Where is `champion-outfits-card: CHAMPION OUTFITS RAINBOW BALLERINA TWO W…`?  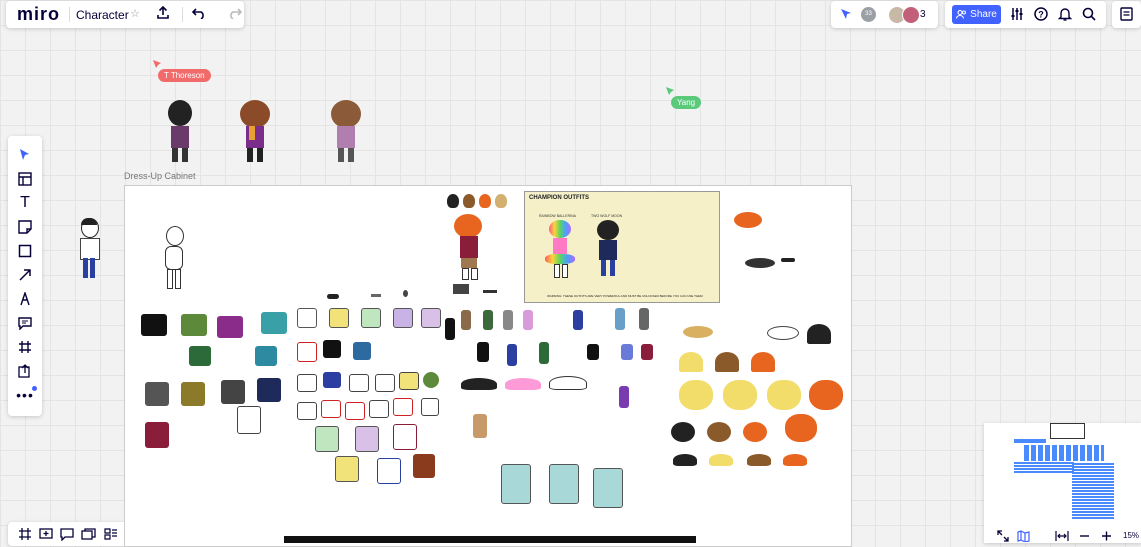 champion-outfits-card: CHAMPION OUTFITS RAINBOW BALLERINA TWO W… is located at coordinates (622, 247).